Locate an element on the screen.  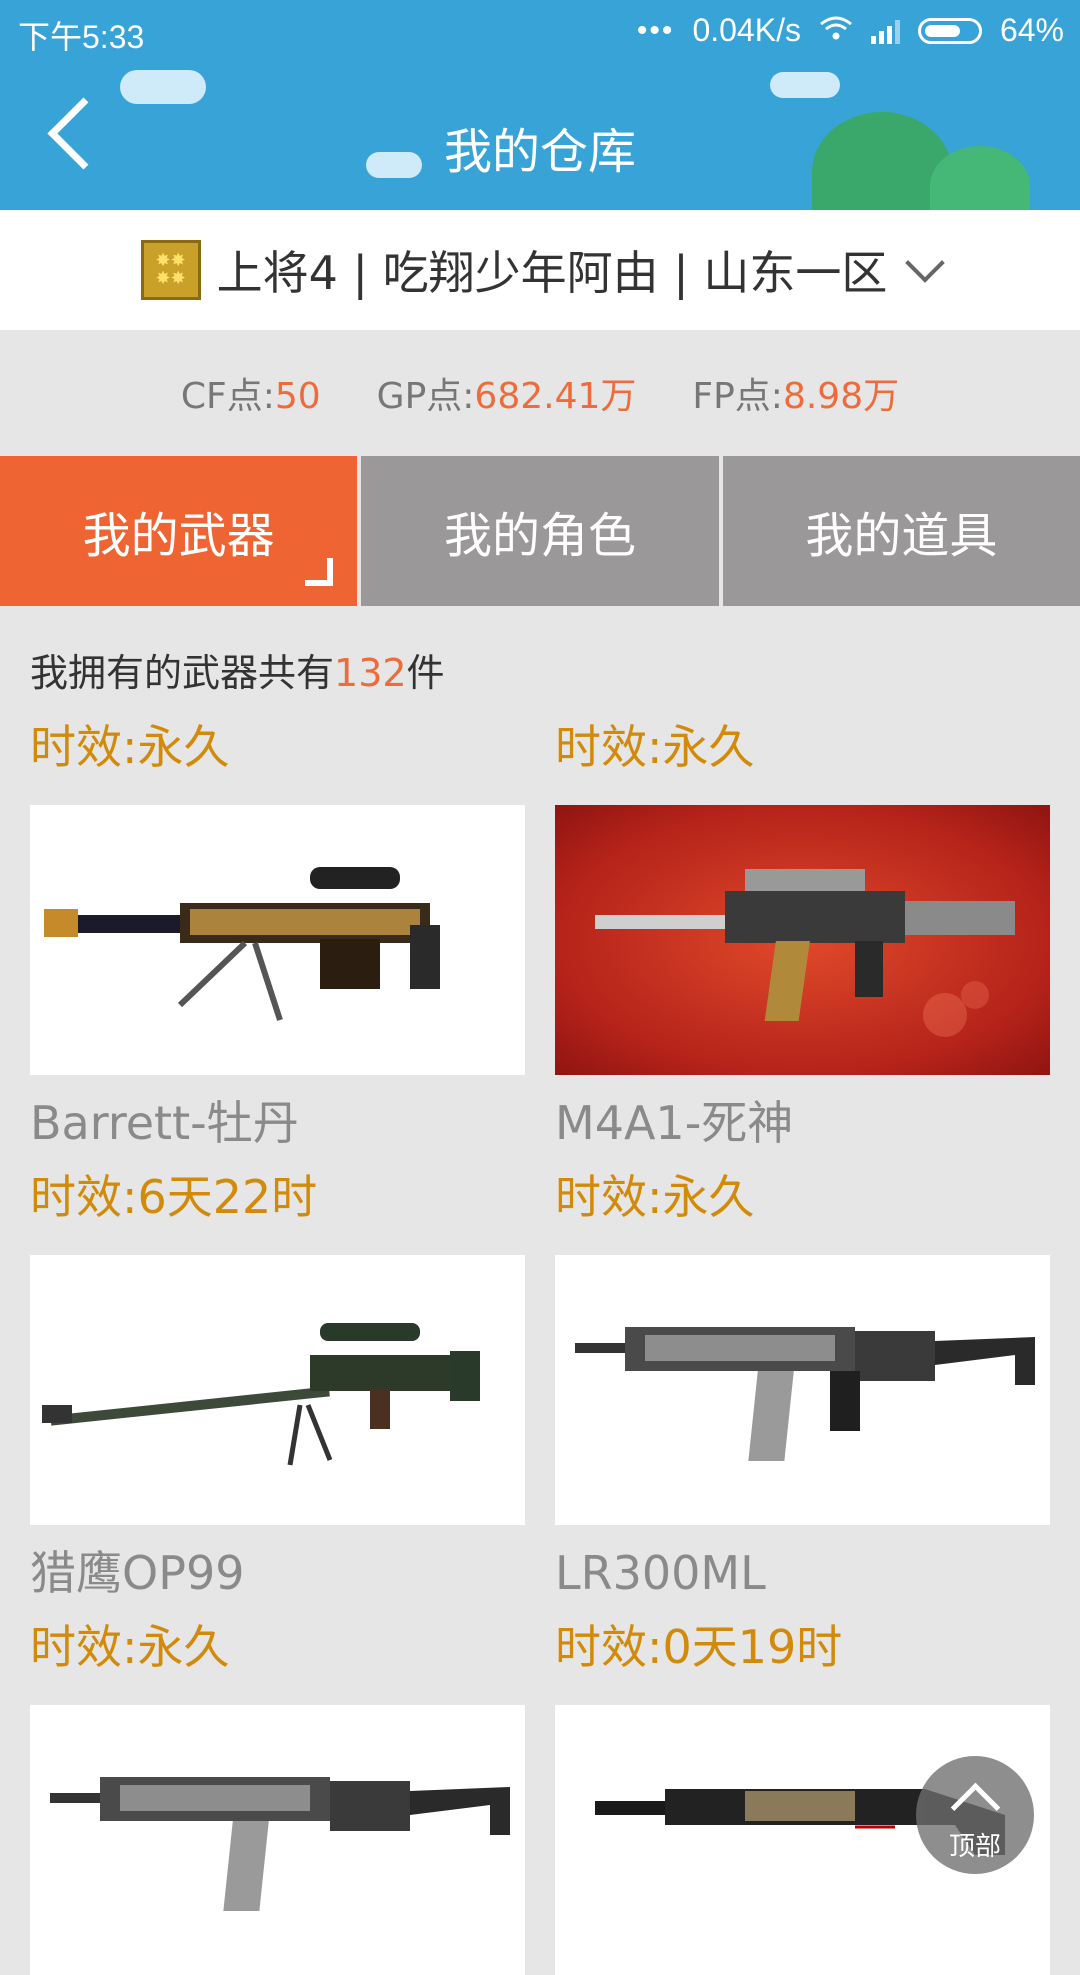
status-time: 下午5:33 is located at coordinates (81, 37).